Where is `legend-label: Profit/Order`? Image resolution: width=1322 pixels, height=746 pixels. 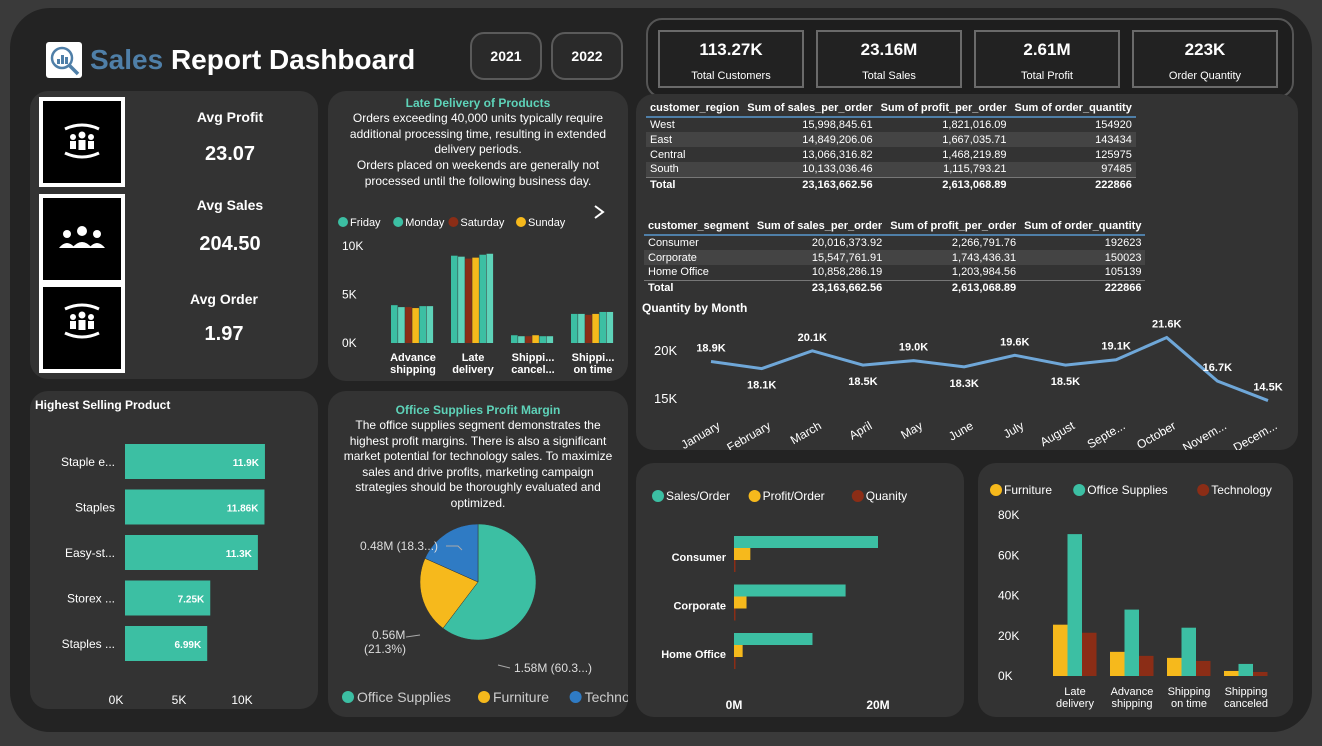 legend-label: Profit/Order is located at coordinates (794, 496).